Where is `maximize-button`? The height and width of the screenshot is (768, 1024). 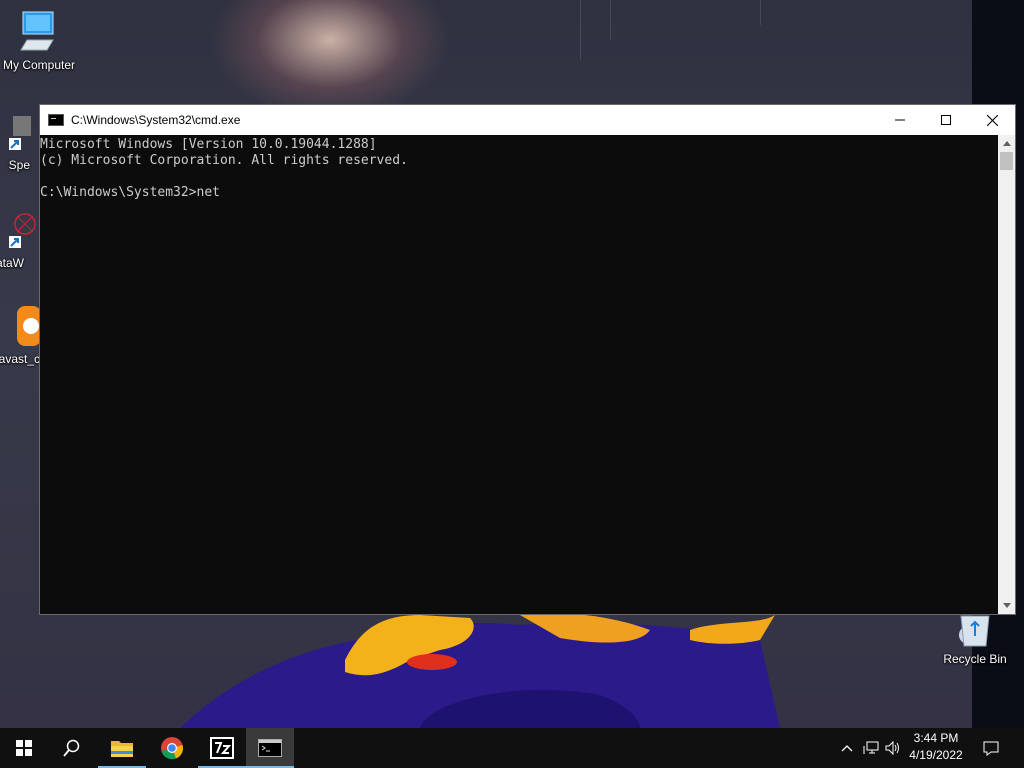
maximize-button is located at coordinates (946, 120).